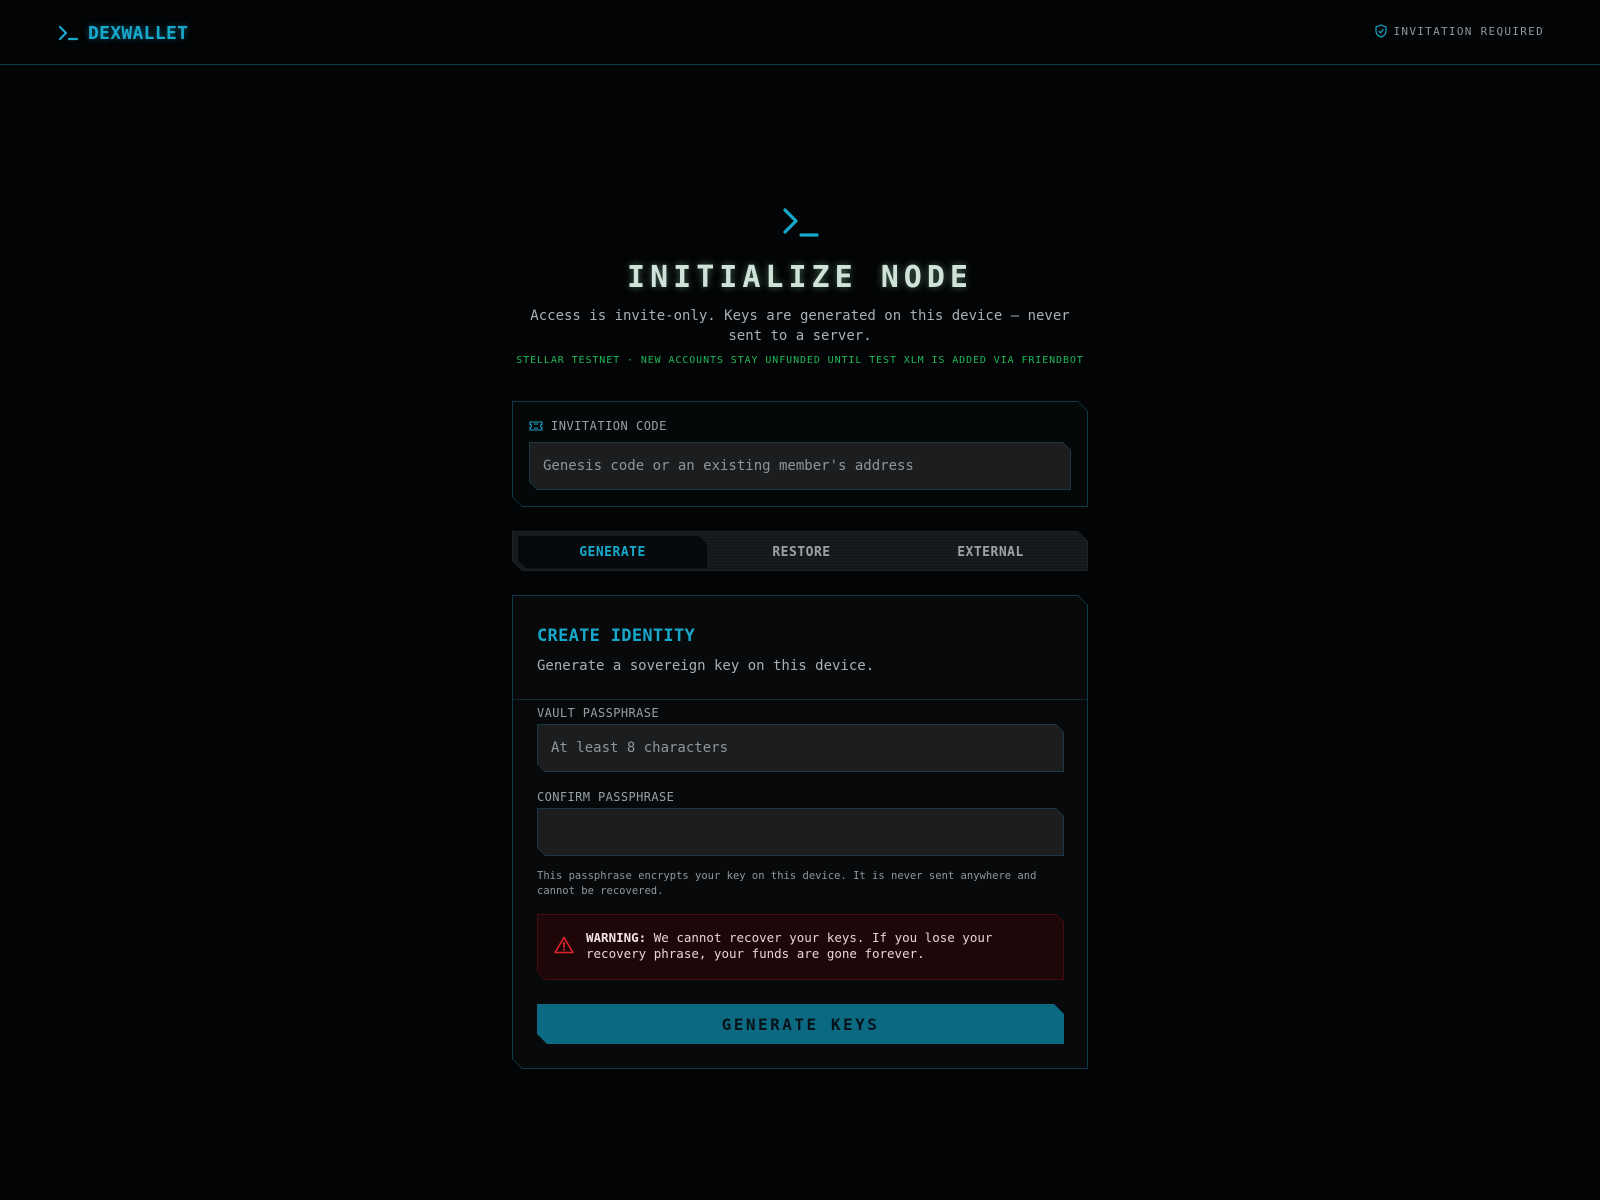  I want to click on tab-restore: RESTORE, so click(801, 552).